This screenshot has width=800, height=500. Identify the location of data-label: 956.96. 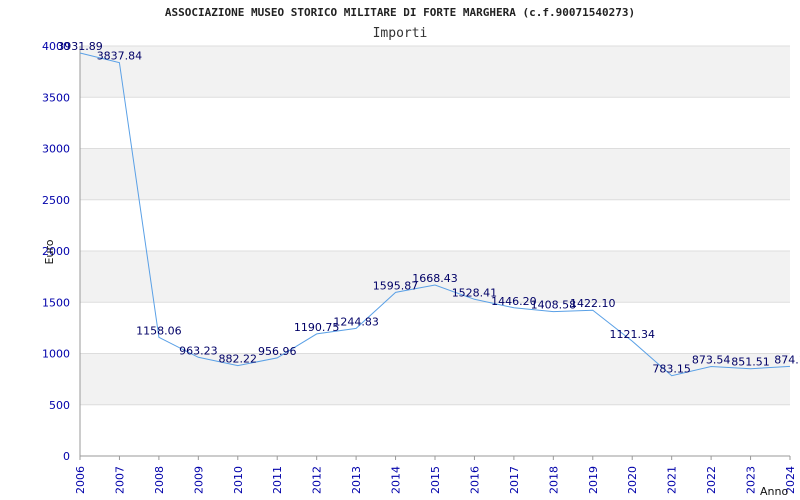
(277, 351).